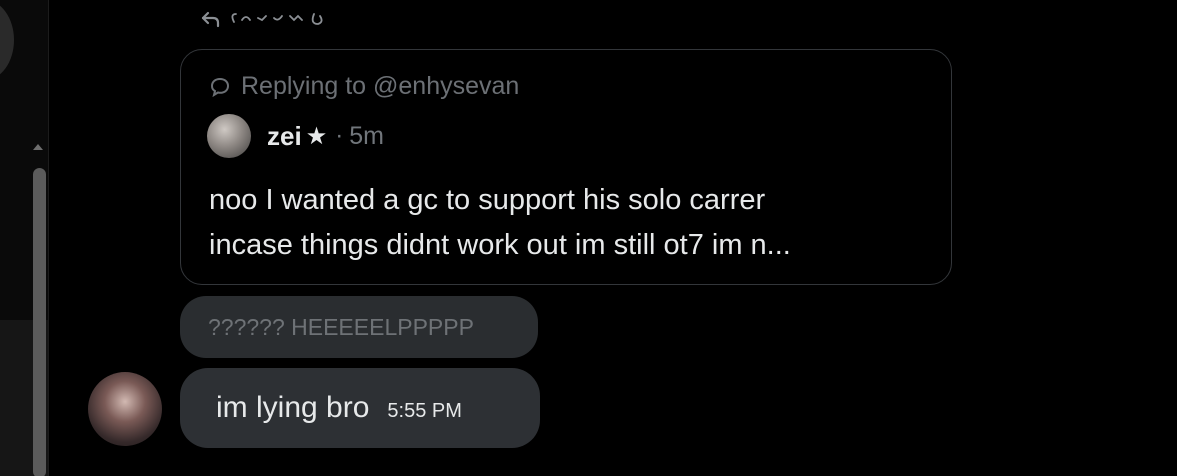 The height and width of the screenshot is (476, 1177). I want to click on message-bubble-lying: im lying bro 5:55 PM, so click(360, 408).